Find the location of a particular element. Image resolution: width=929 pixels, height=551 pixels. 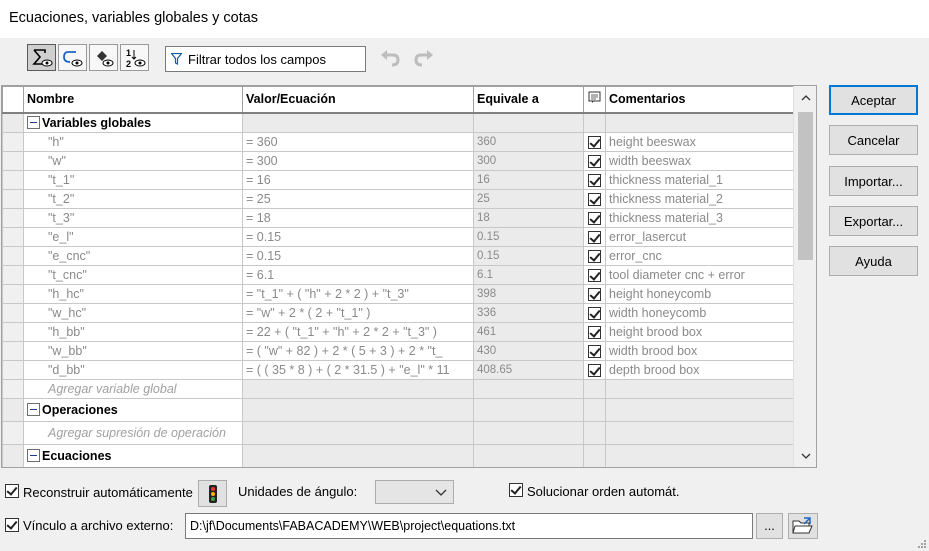

comment-cell: height brood box is located at coordinates (700, 332).